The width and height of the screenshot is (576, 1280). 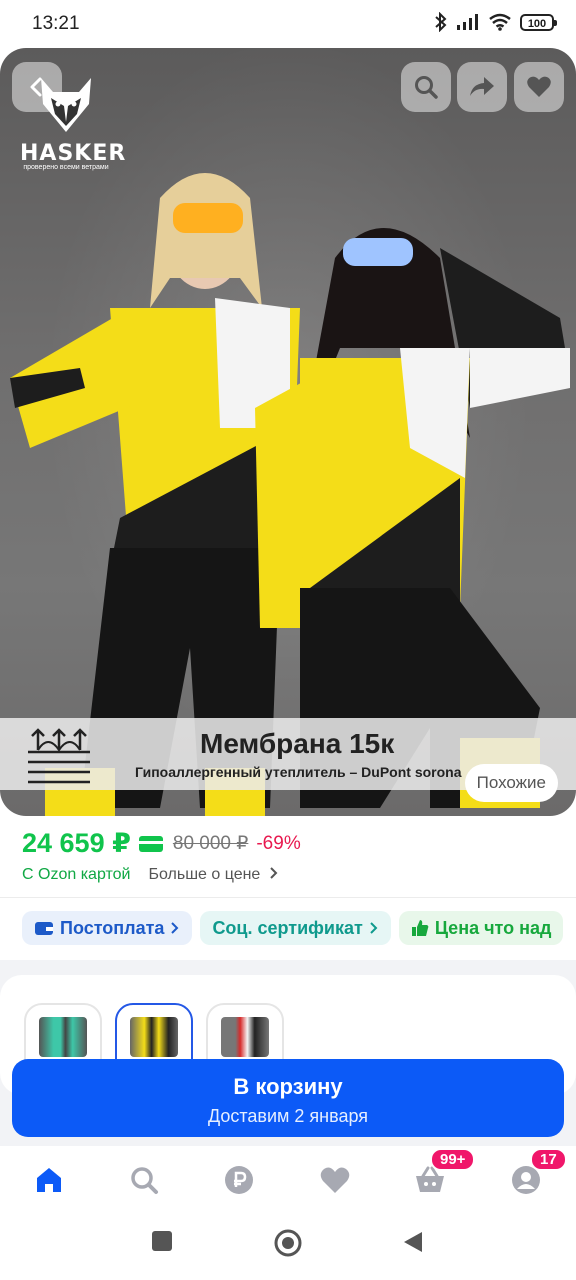 I want to click on old-price: 80 000 ₽, so click(x=210, y=843).